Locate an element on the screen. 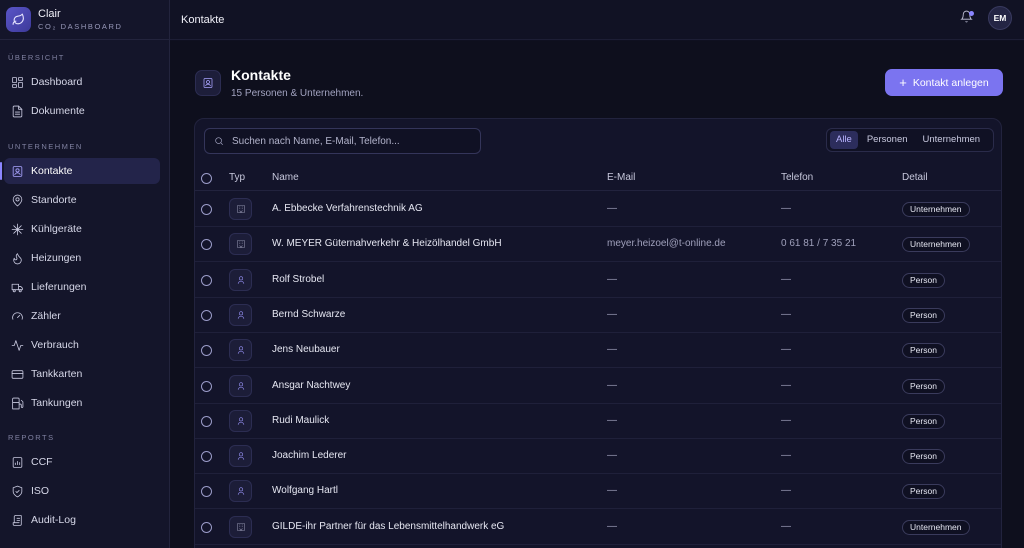 This screenshot has width=1024, height=548. create-contact-label: Kontakt anlegen is located at coordinates (950, 82).